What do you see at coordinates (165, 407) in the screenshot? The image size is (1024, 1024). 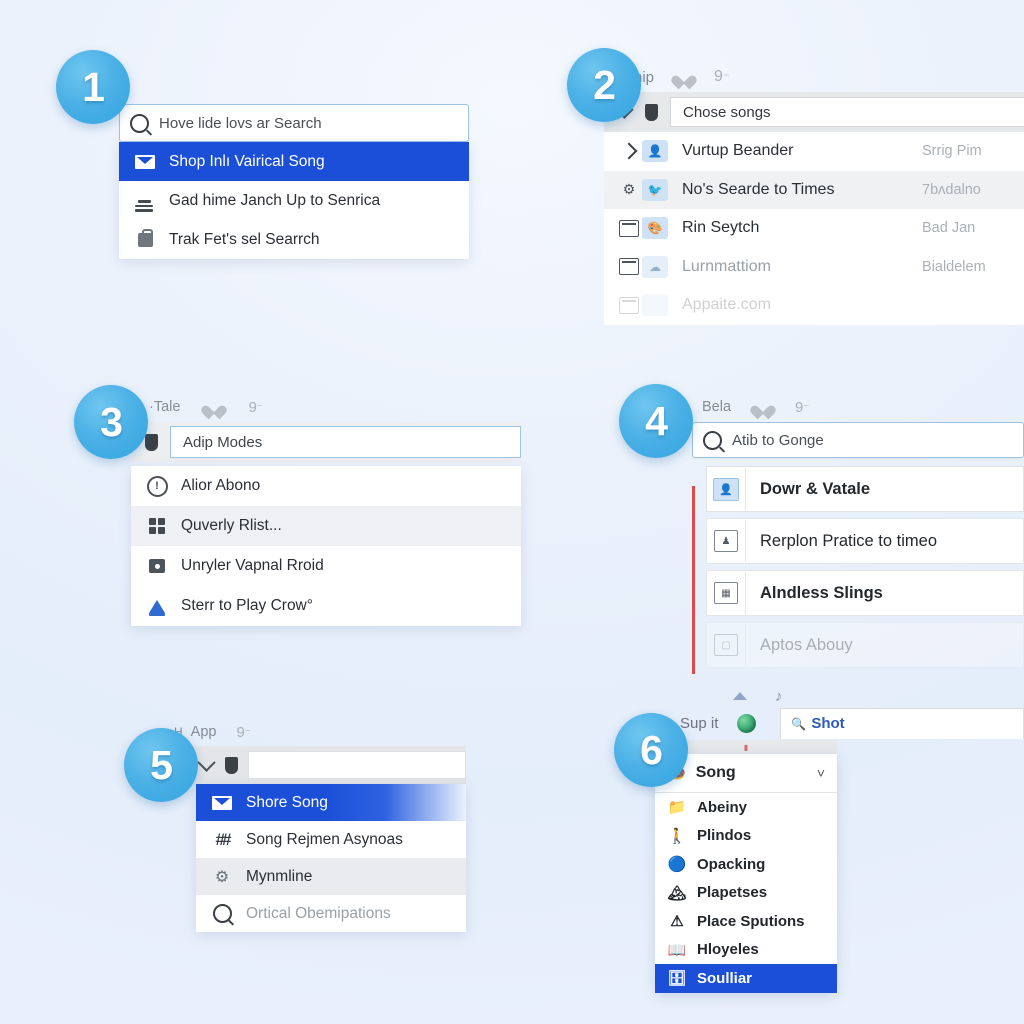 I see `toolbar-title: ·Tale` at bounding box center [165, 407].